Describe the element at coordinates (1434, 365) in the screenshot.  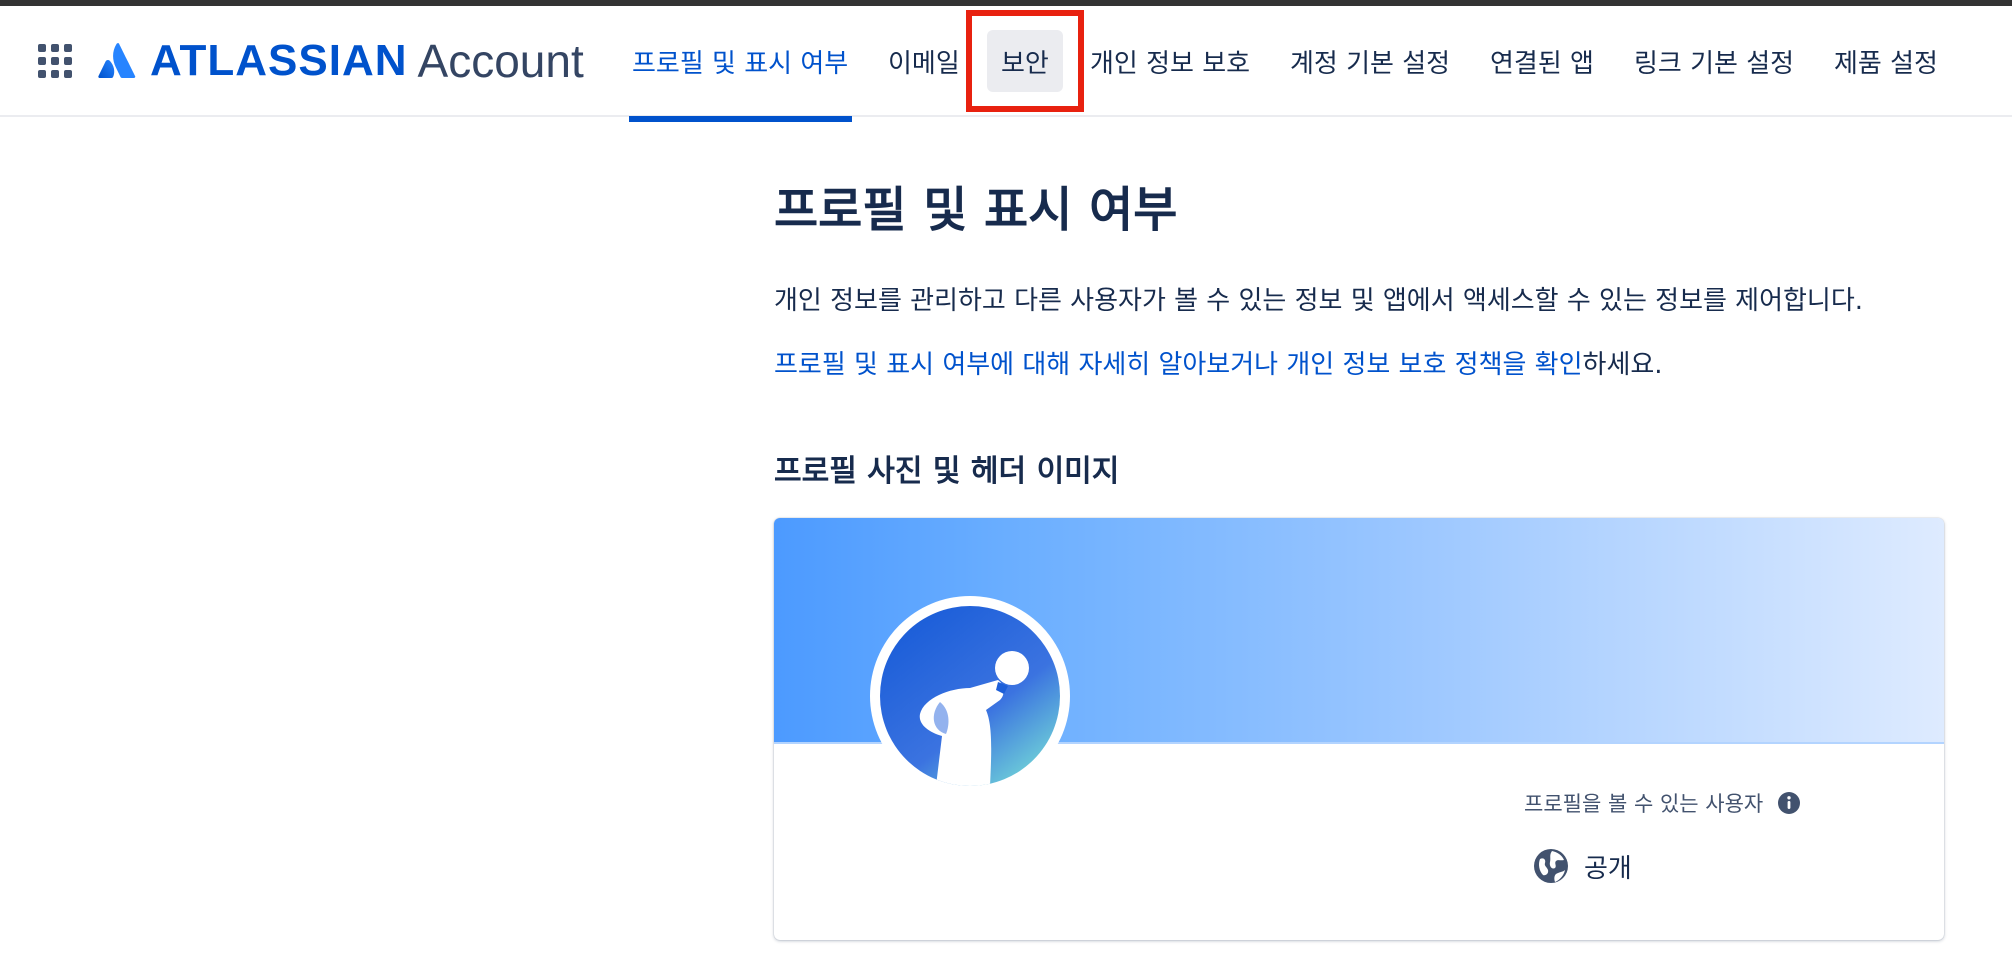
I see `privacy-policy-link: 개인 정보 보호 정책을 확인` at that location.